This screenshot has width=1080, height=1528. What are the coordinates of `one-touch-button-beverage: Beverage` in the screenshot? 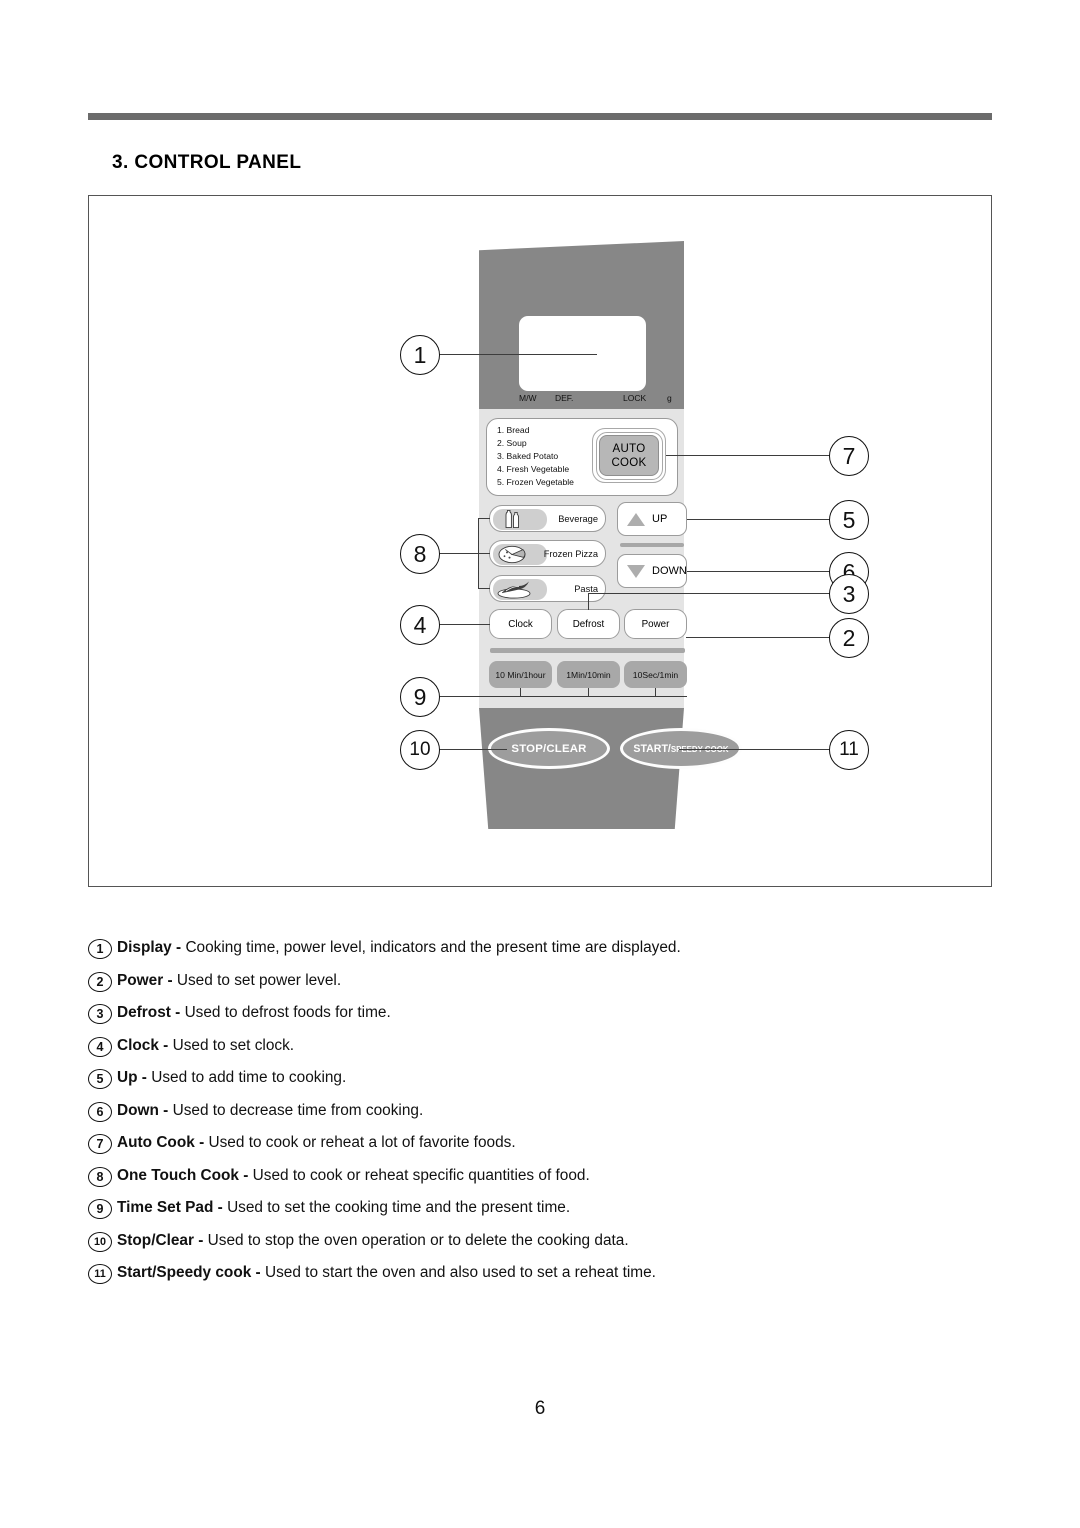 It's located at (547, 518).